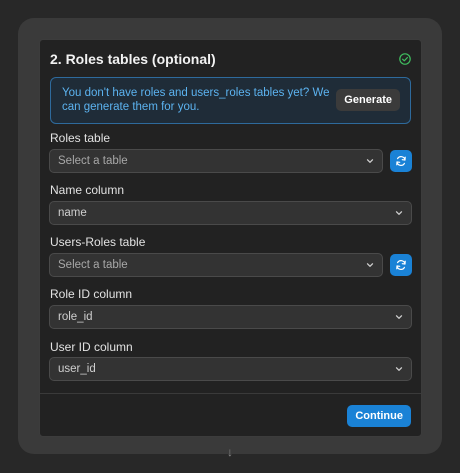  Describe the element at coordinates (98, 242) in the screenshot. I see `users-roles-table-label: Users-Roles table` at that location.